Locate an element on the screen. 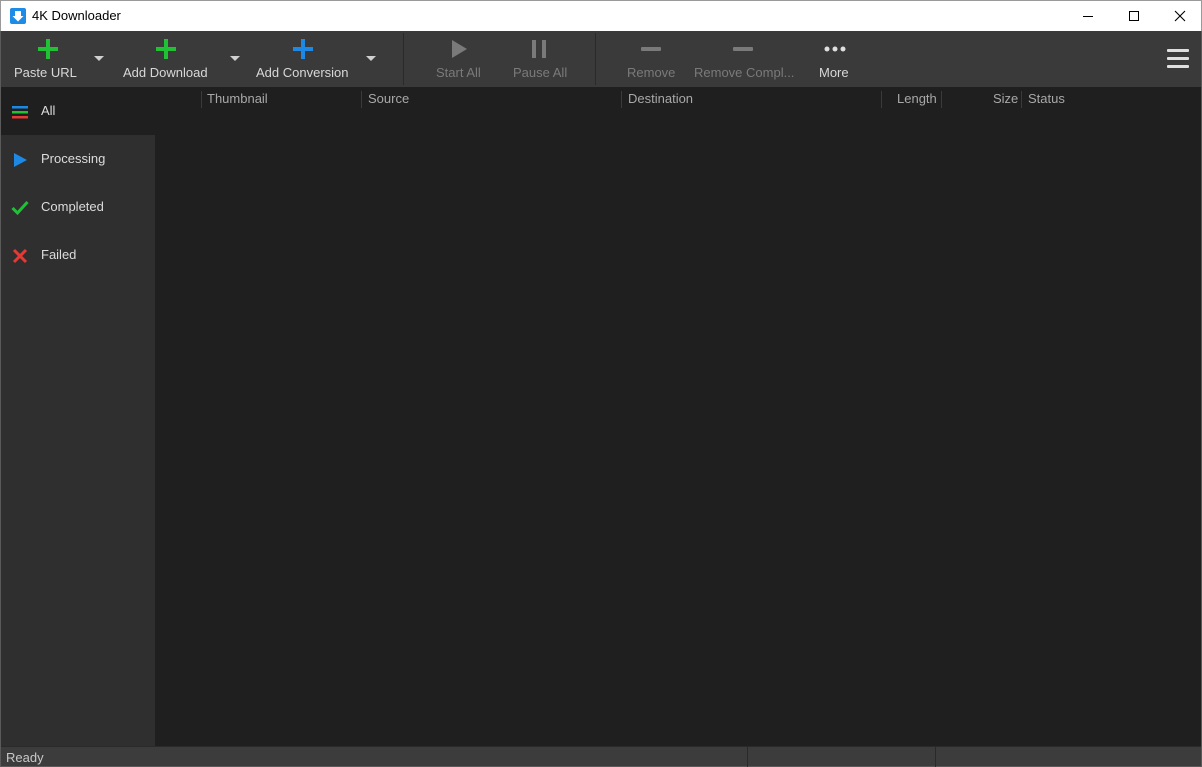 The image size is (1202, 767). sidebar-item-completed: Completed is located at coordinates (78, 207).